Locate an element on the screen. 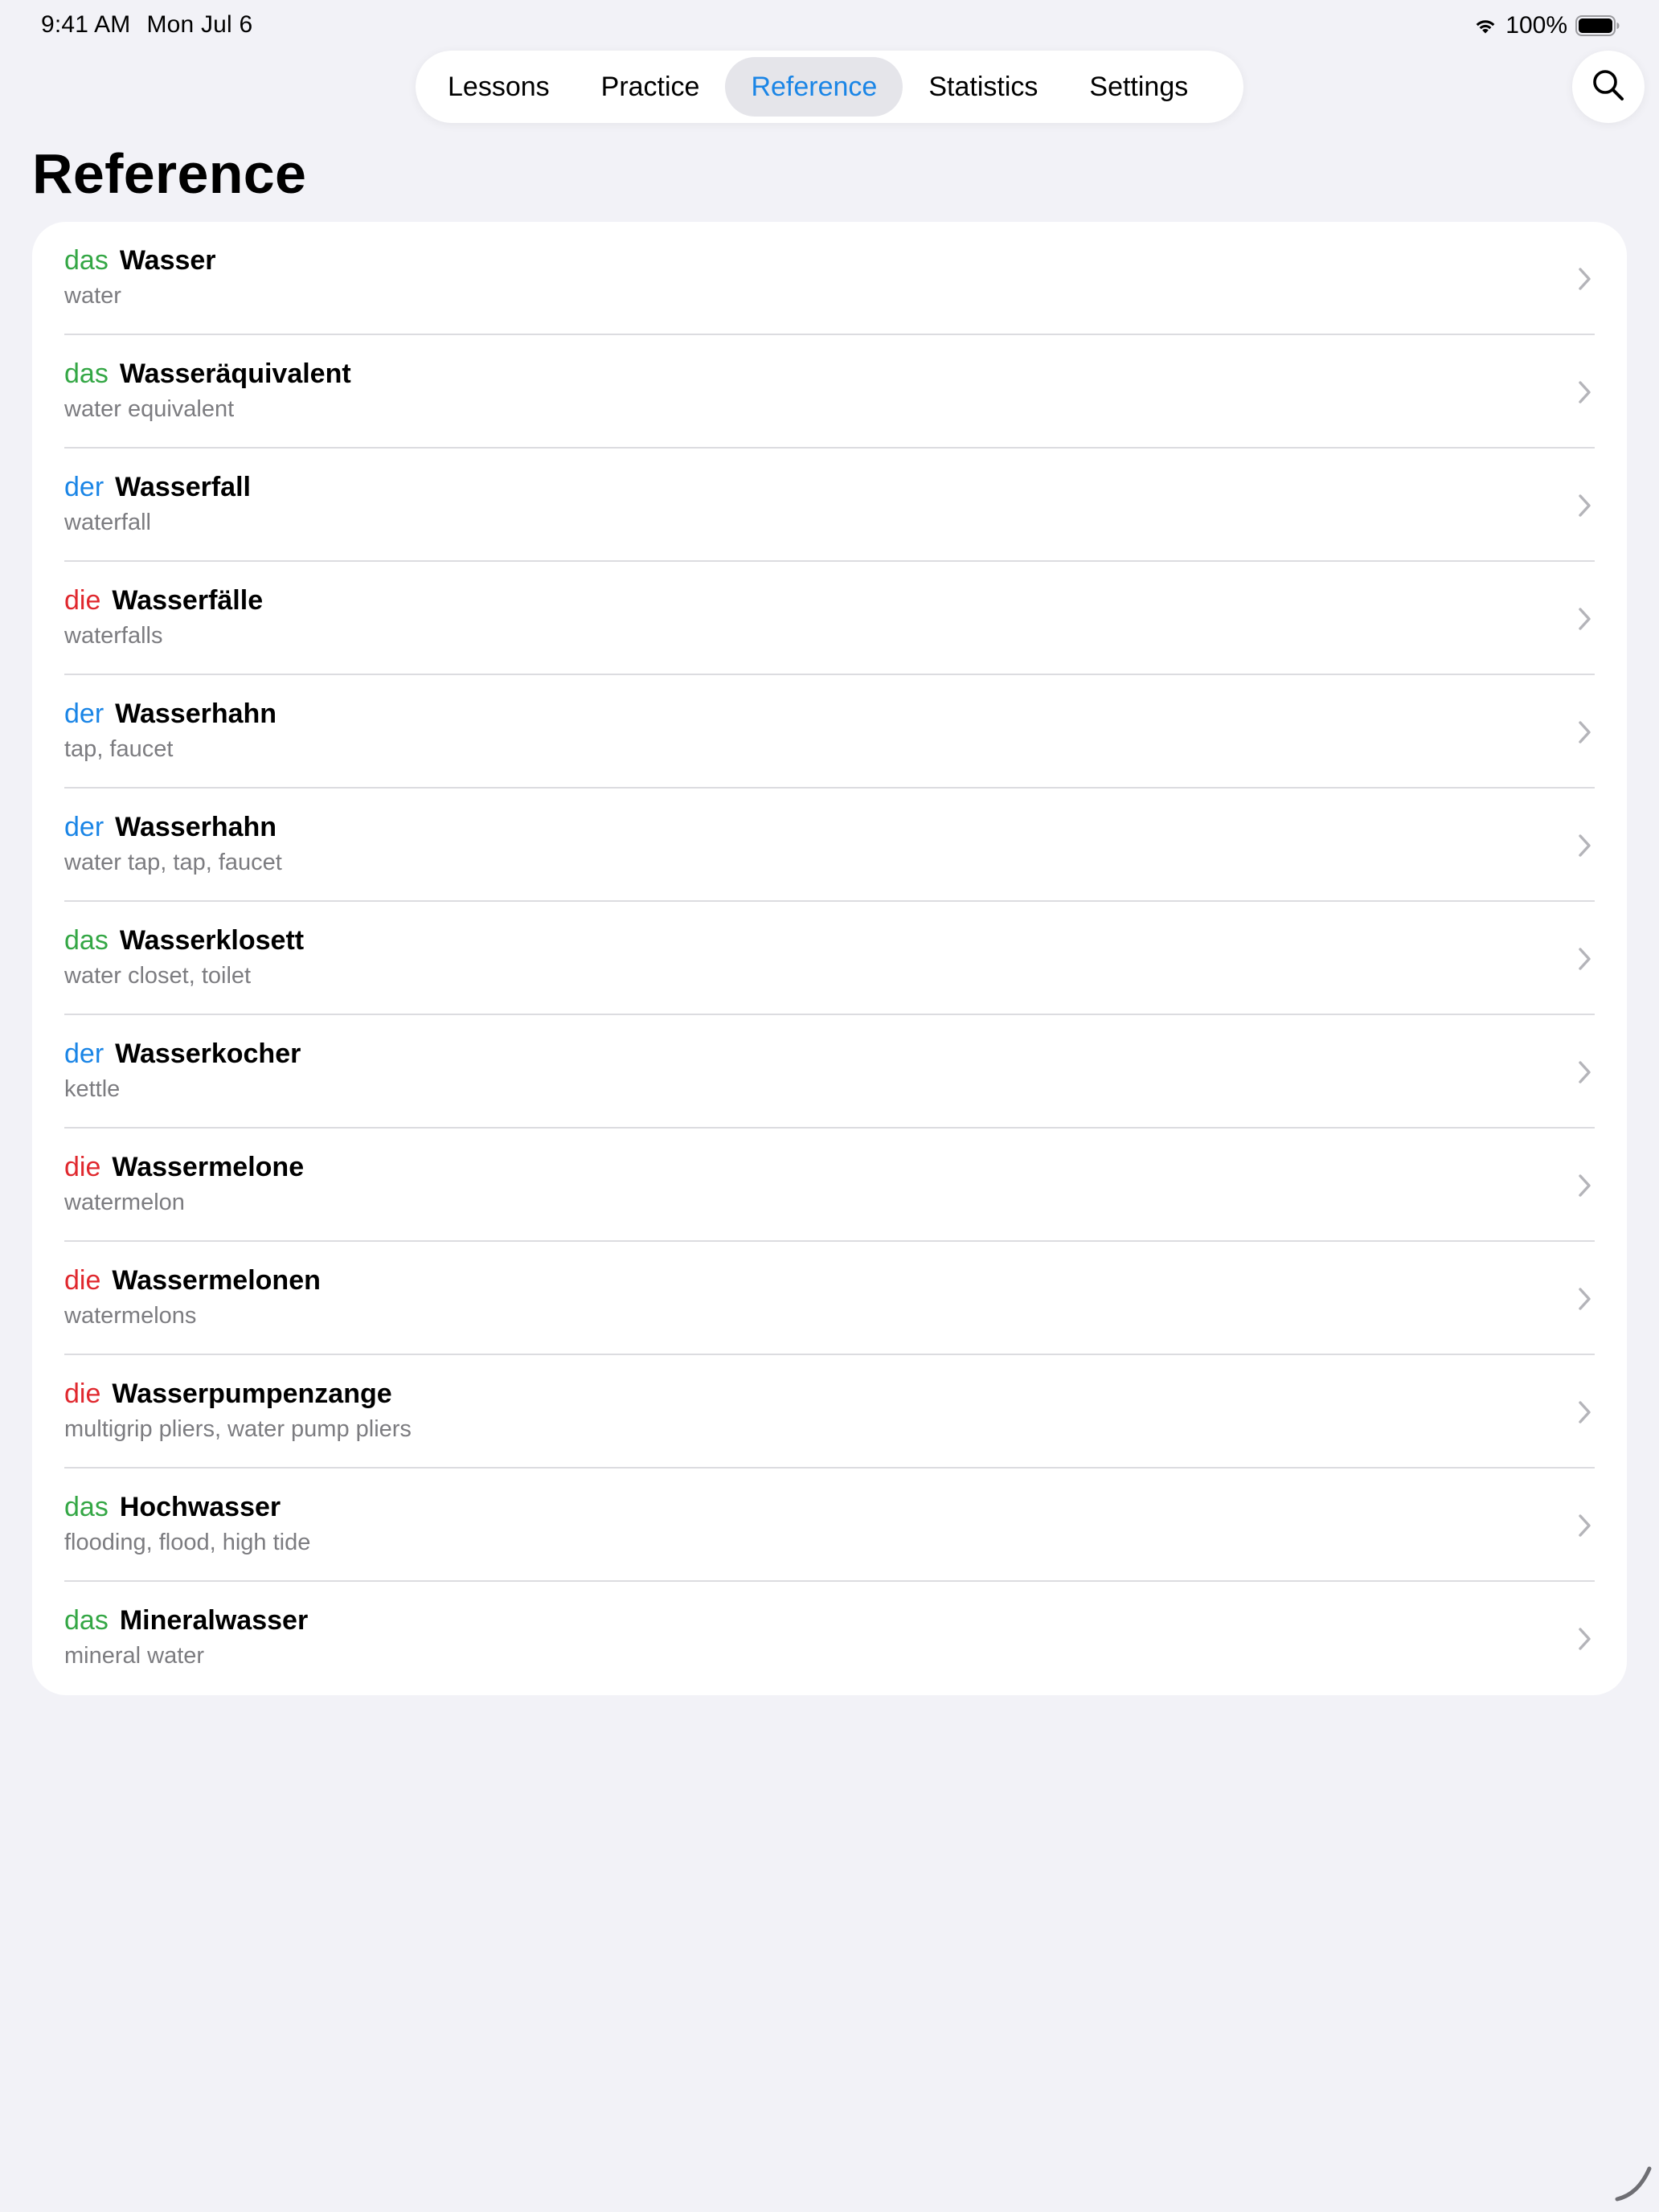  entry-title: der Wasserkocher is located at coordinates (182, 1054).